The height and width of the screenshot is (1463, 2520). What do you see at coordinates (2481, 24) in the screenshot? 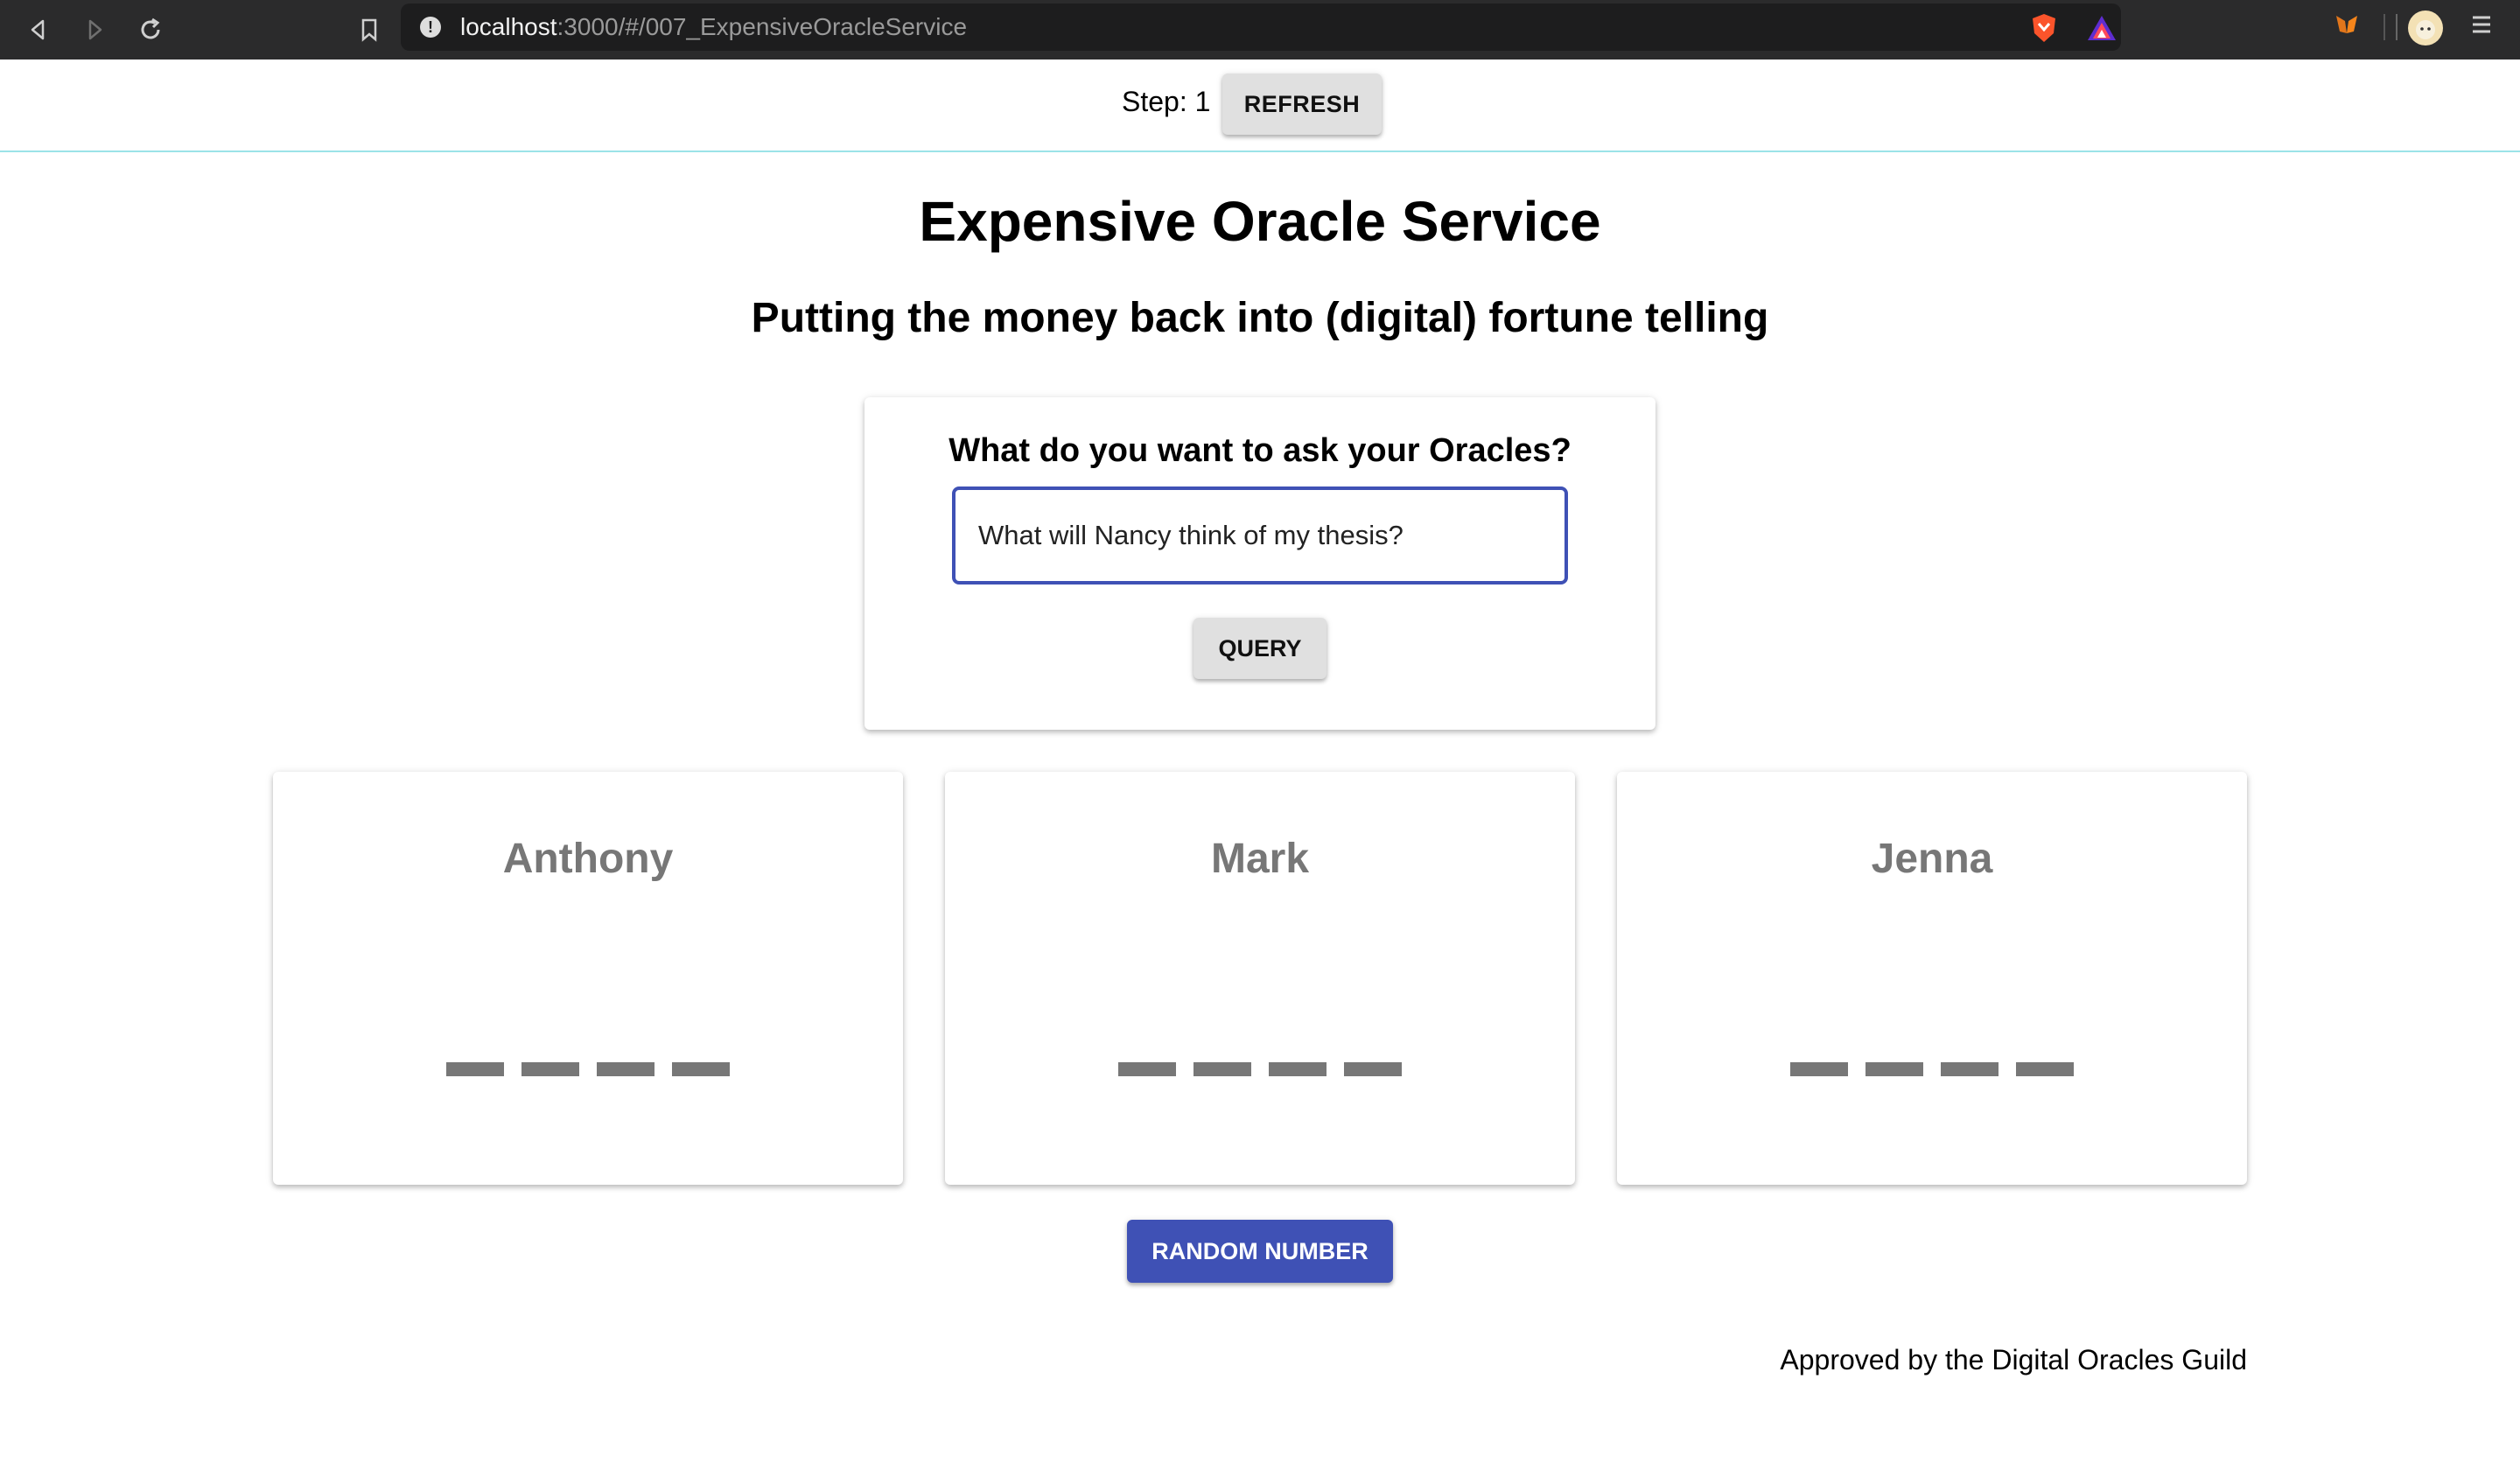
I see `menu-icon` at bounding box center [2481, 24].